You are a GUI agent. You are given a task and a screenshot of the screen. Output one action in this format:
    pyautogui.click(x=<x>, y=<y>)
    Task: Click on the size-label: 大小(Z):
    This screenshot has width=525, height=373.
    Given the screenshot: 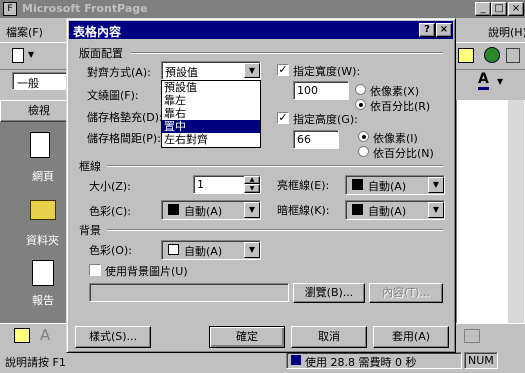 What is the action you would take?
    pyautogui.click(x=110, y=186)
    